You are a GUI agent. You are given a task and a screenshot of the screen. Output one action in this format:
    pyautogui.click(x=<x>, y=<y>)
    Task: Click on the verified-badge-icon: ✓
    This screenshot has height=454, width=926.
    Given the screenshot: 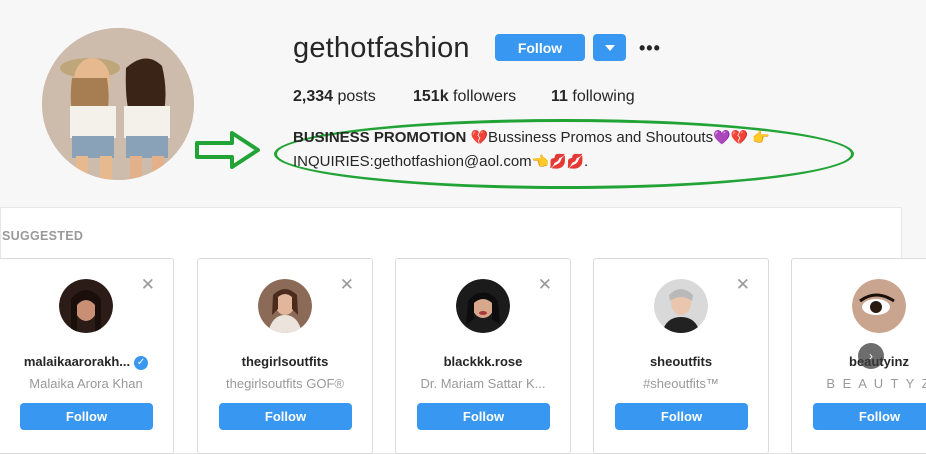 What is the action you would take?
    pyautogui.click(x=141, y=362)
    